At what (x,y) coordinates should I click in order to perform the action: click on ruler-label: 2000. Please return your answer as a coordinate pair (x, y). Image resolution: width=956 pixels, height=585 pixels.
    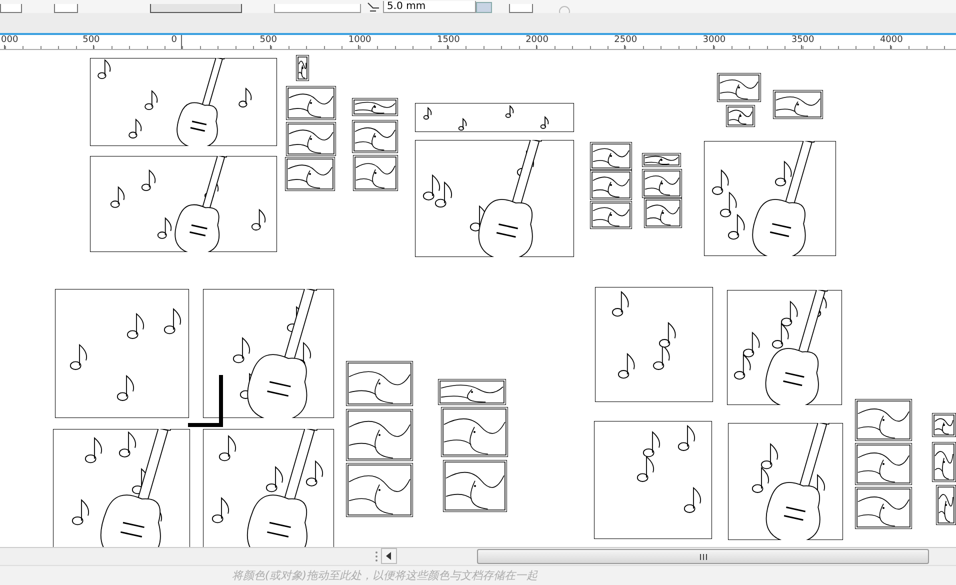
    Looking at the image, I should click on (537, 40).